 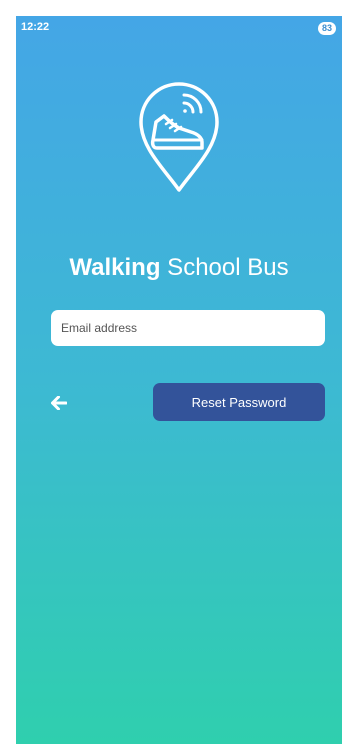 I want to click on app-title-bold: Walking, so click(x=115, y=267).